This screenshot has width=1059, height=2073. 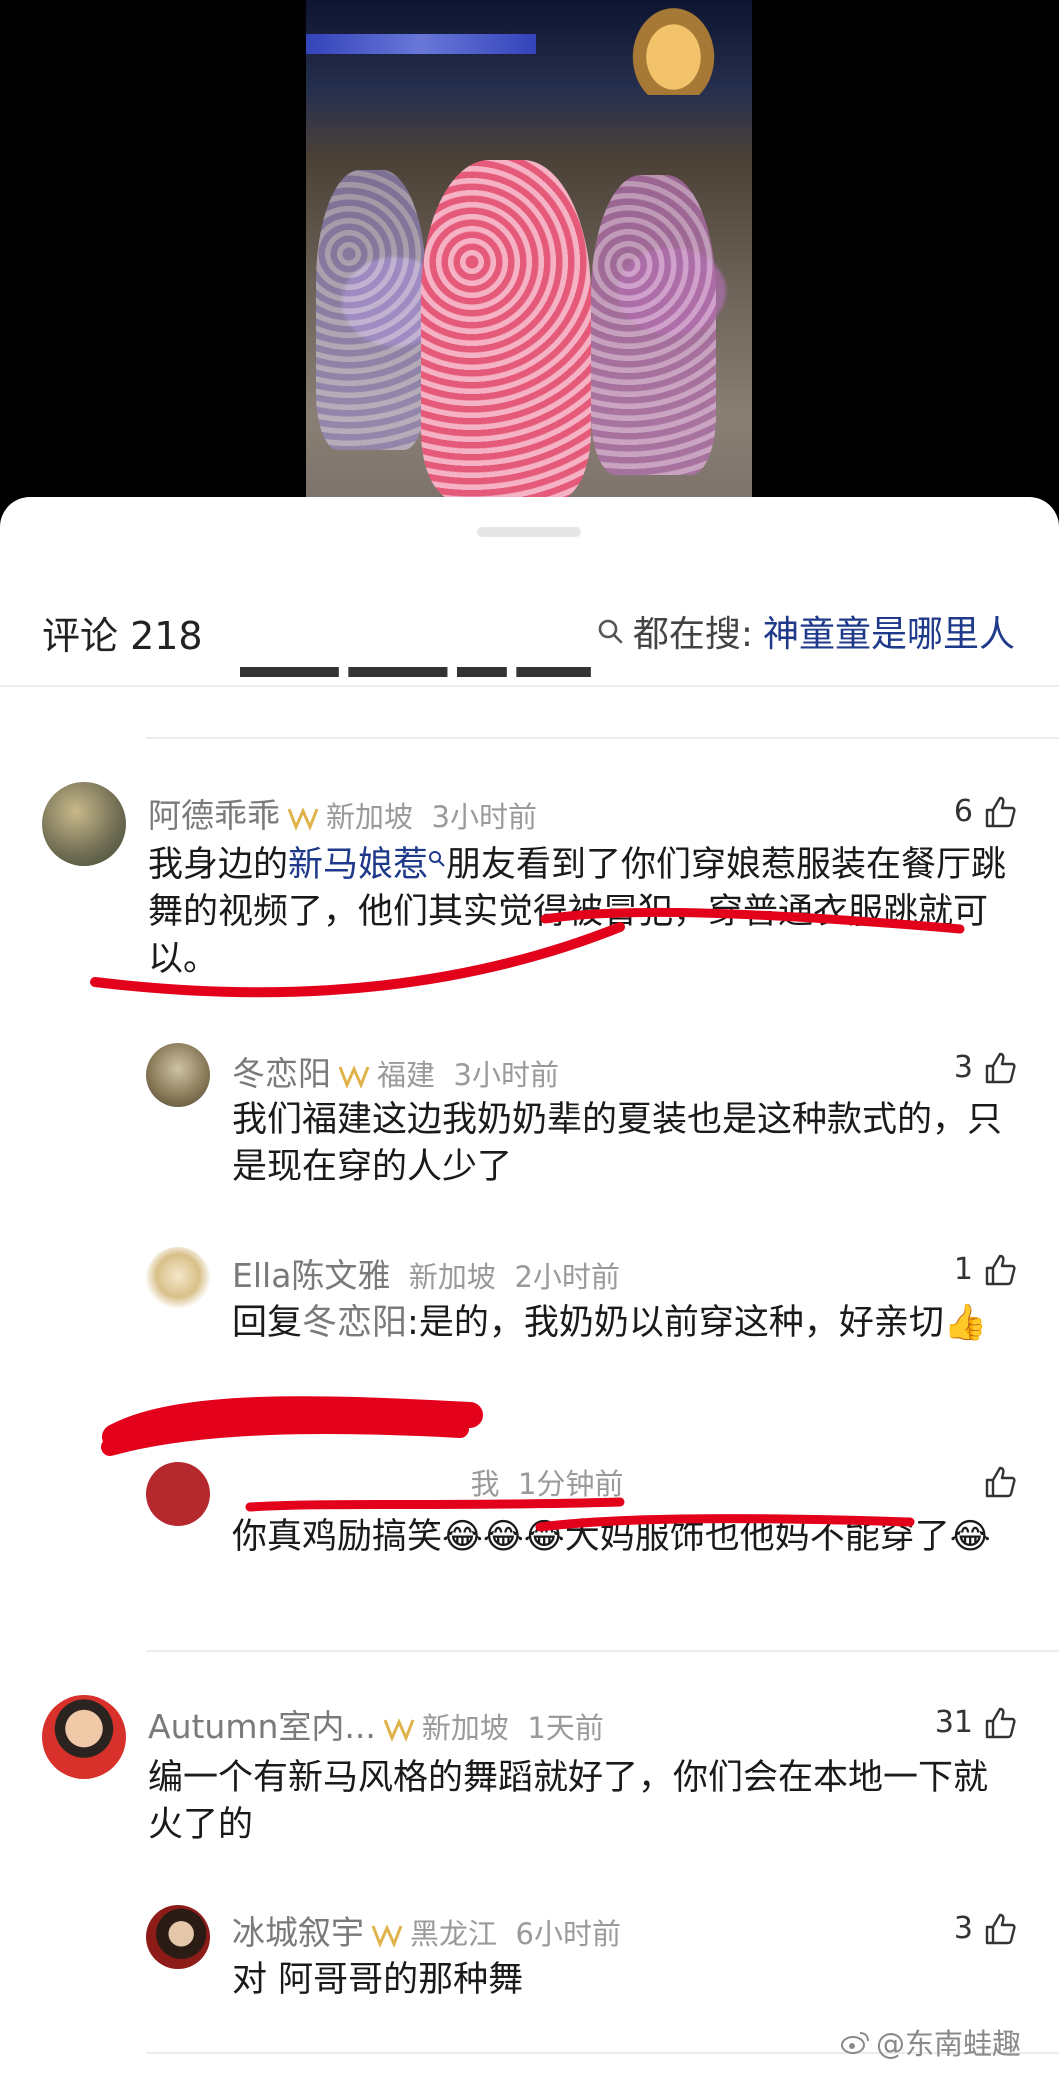 What do you see at coordinates (889, 631) in the screenshot?
I see `trending-search-query: 神童童是哪里人` at bounding box center [889, 631].